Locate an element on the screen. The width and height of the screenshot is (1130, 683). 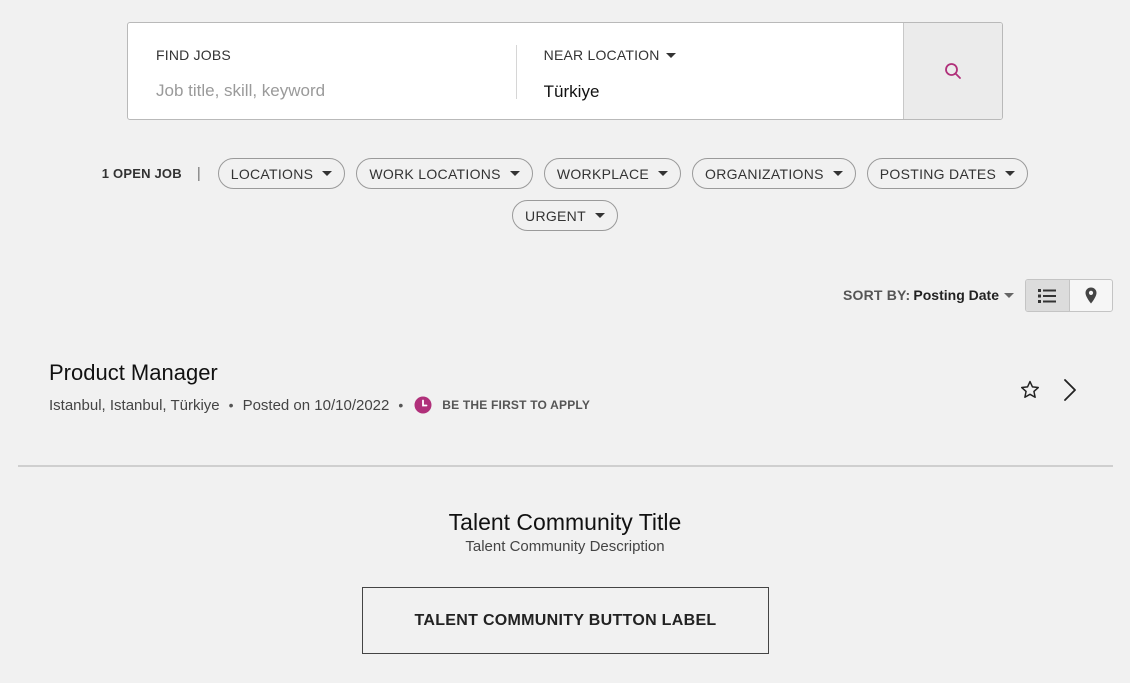
find-jobs-input is located at coordinates (321, 91).